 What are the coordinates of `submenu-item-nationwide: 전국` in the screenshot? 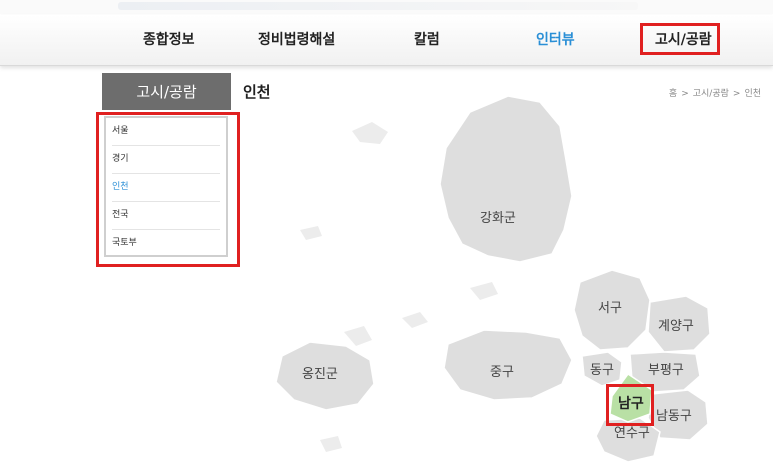 It's located at (166, 216).